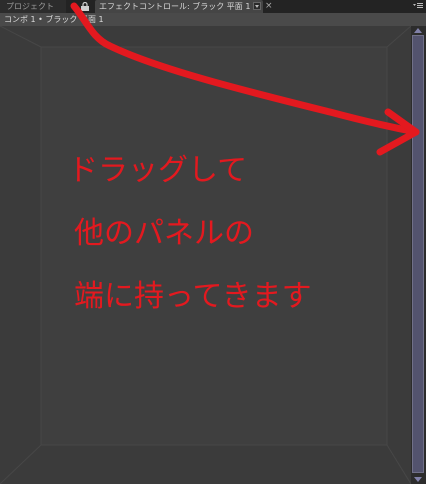 This screenshot has width=426, height=484. What do you see at coordinates (193, 296) in the screenshot?
I see `annotation-line-3: 端に持ってきます` at bounding box center [193, 296].